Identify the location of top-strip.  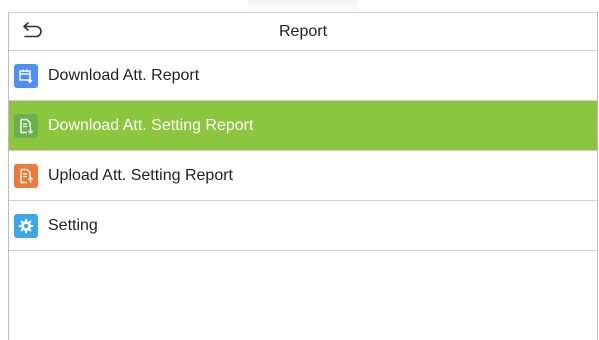
(299, 6).